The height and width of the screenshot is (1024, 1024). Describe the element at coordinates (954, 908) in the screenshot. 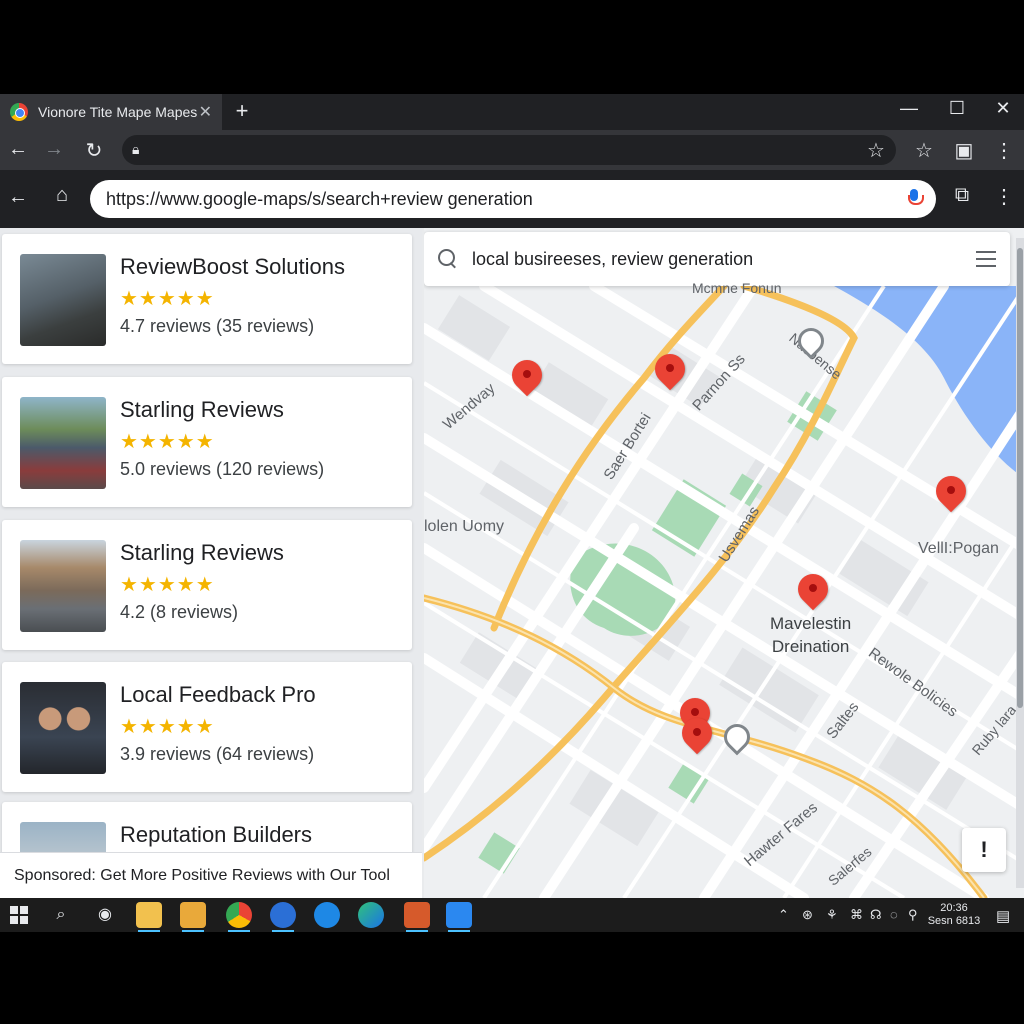

I see `clock-time: 20:36` at that location.